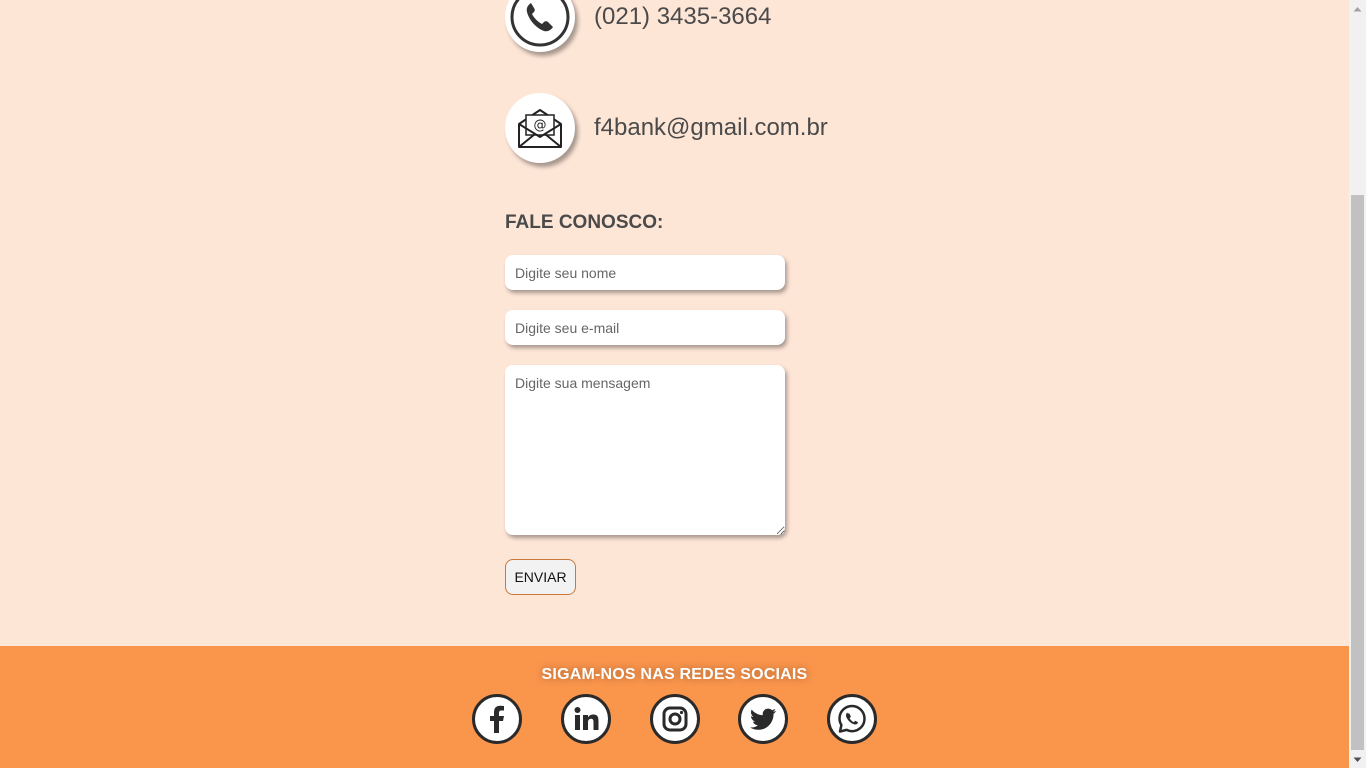  I want to click on whatsapp-icon, so click(852, 719).